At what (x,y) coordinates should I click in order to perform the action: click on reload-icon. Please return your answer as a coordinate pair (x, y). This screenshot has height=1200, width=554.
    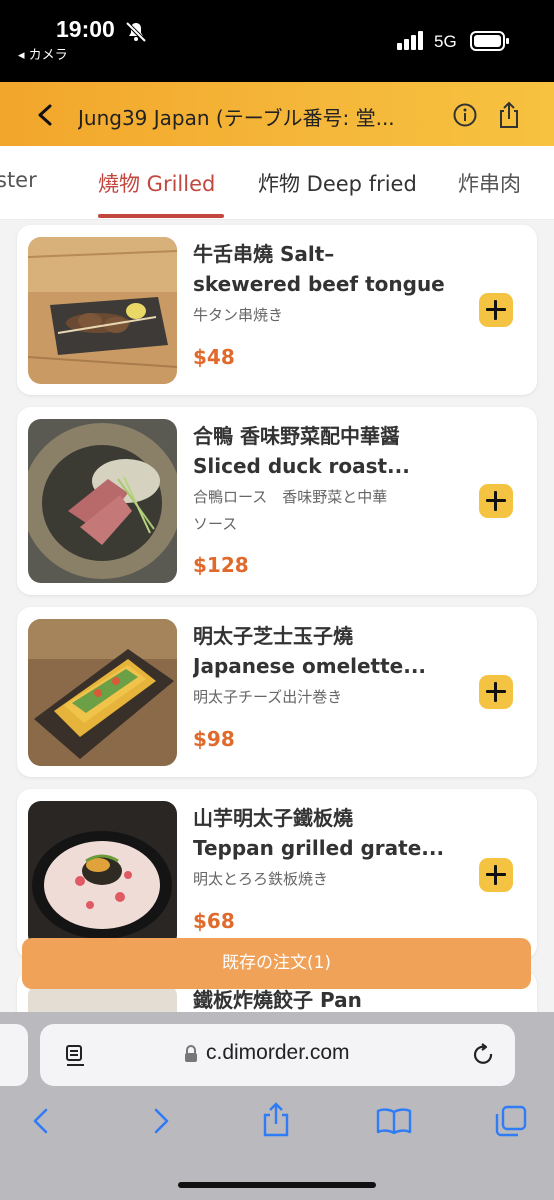
    Looking at the image, I should click on (484, 1055).